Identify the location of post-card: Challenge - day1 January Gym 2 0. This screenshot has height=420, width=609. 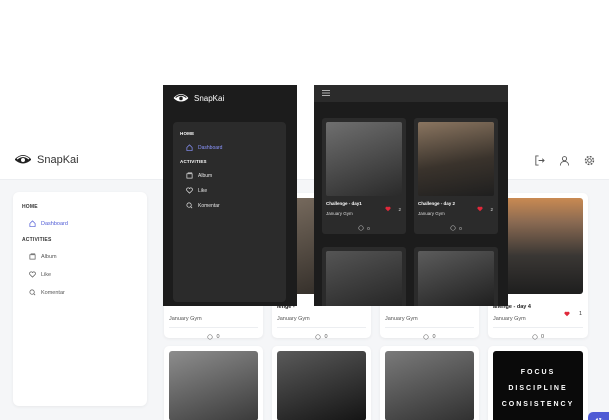
(364, 176).